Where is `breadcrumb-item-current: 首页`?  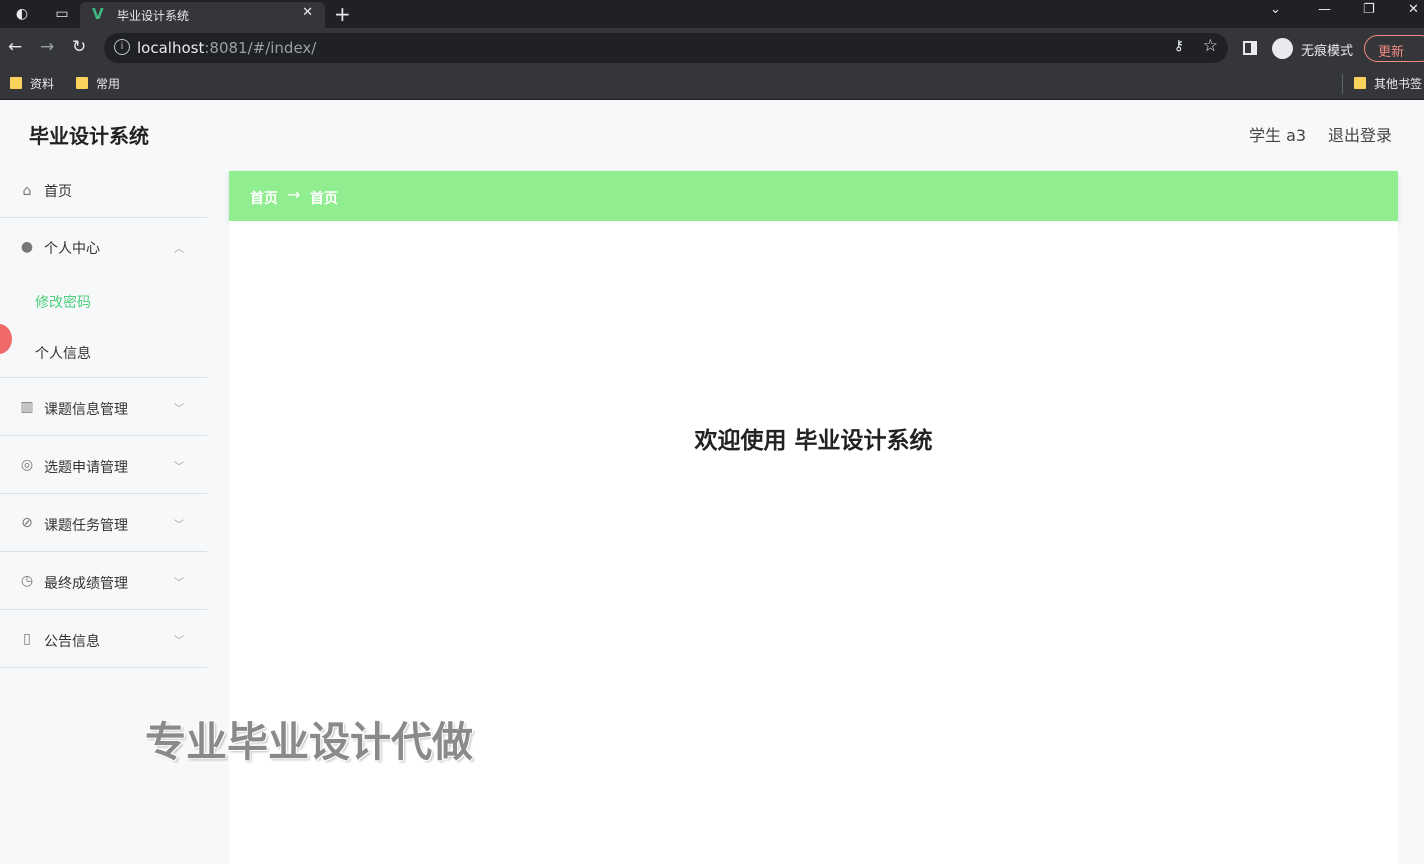 breadcrumb-item-current: 首页 is located at coordinates (324, 199).